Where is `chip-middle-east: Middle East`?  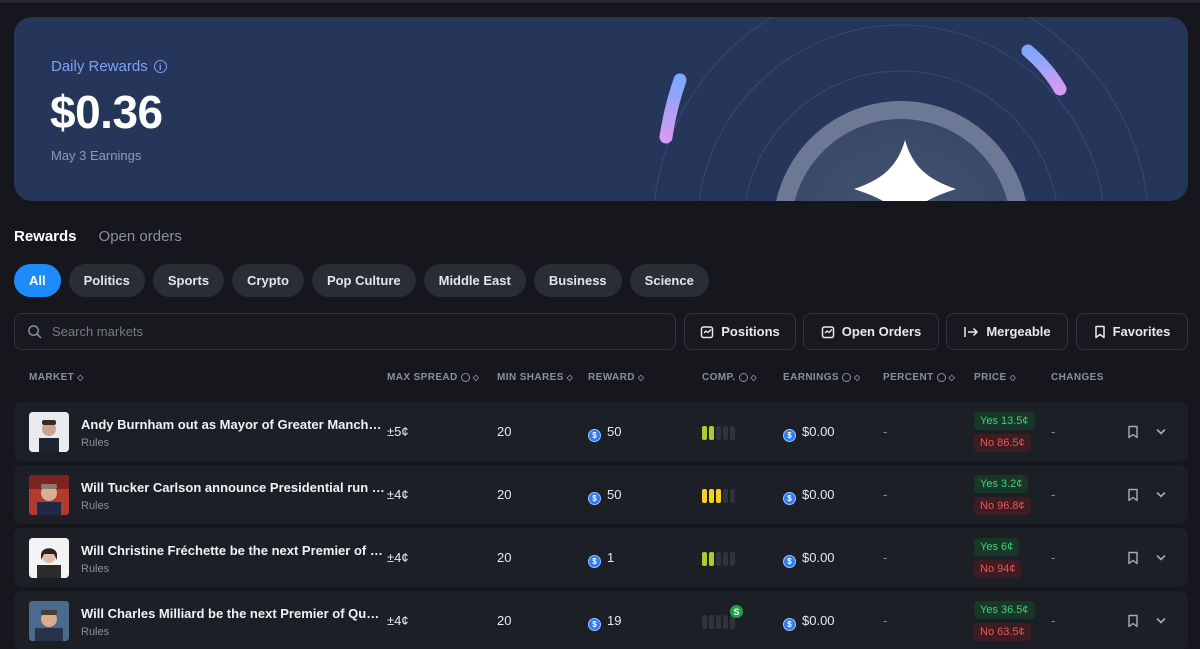
chip-middle-east: Middle East is located at coordinates (474, 280).